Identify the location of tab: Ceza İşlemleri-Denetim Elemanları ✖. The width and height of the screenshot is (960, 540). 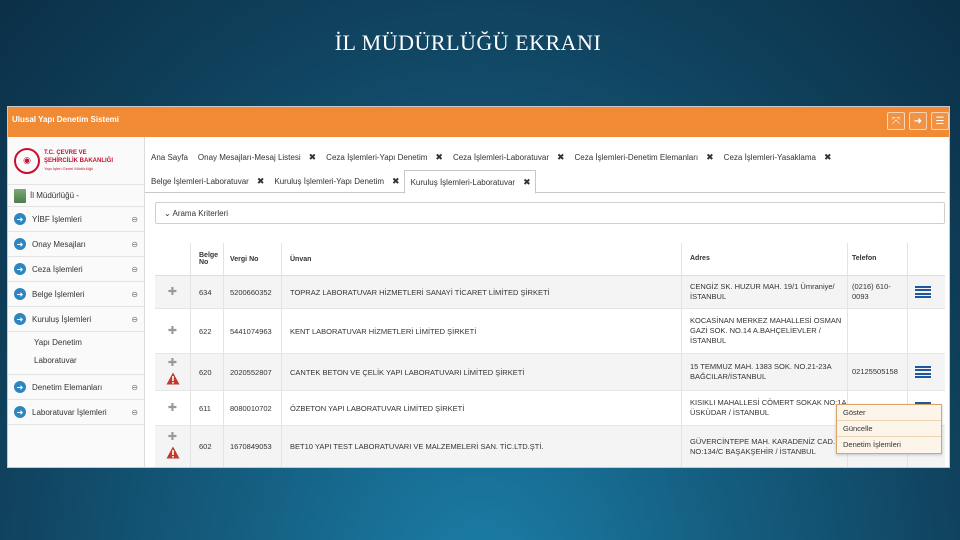
(643, 157).